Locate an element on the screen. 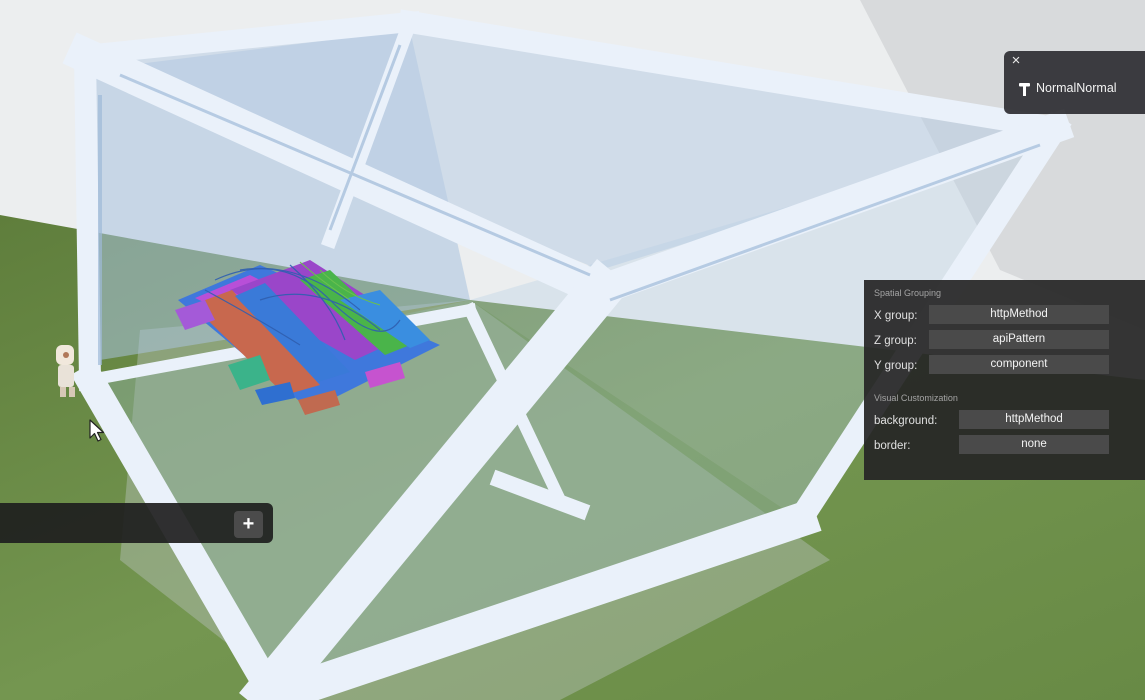  background-select: httpMethod is located at coordinates (1034, 419).